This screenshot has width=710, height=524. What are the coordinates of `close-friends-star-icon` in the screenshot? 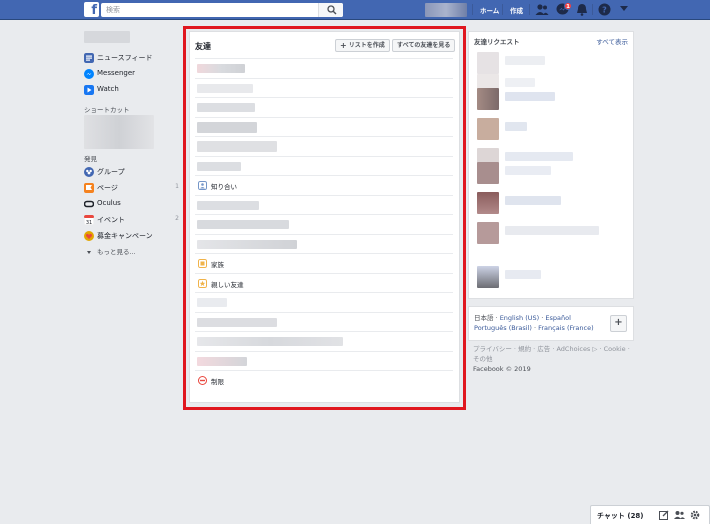 It's located at (202, 283).